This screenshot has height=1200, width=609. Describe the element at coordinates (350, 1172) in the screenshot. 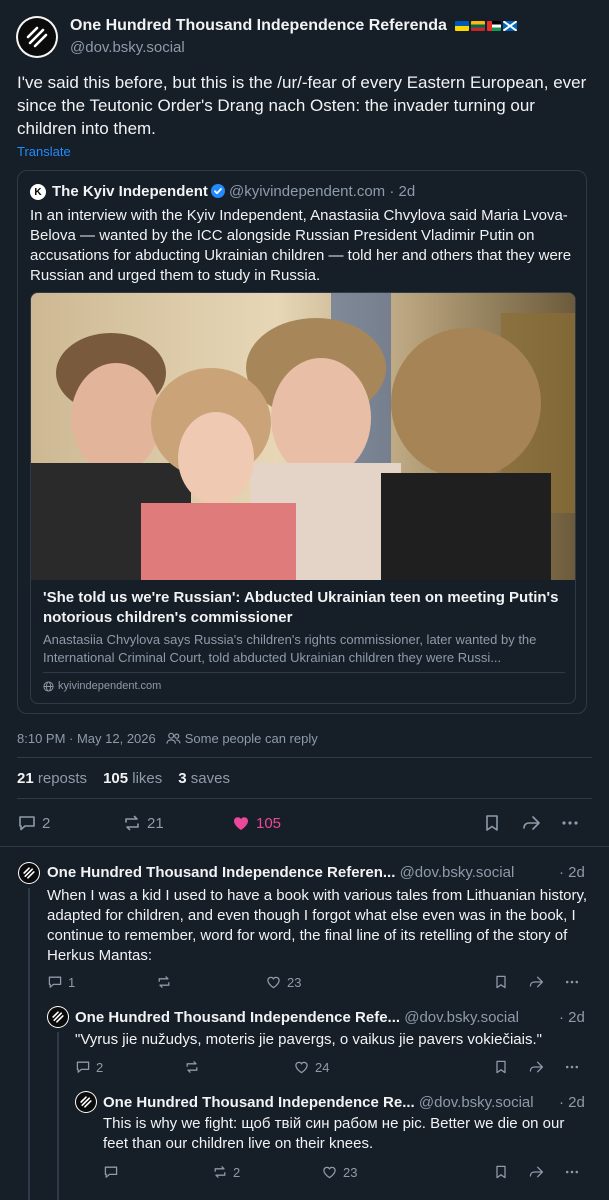

I see `like-count: 23` at that location.